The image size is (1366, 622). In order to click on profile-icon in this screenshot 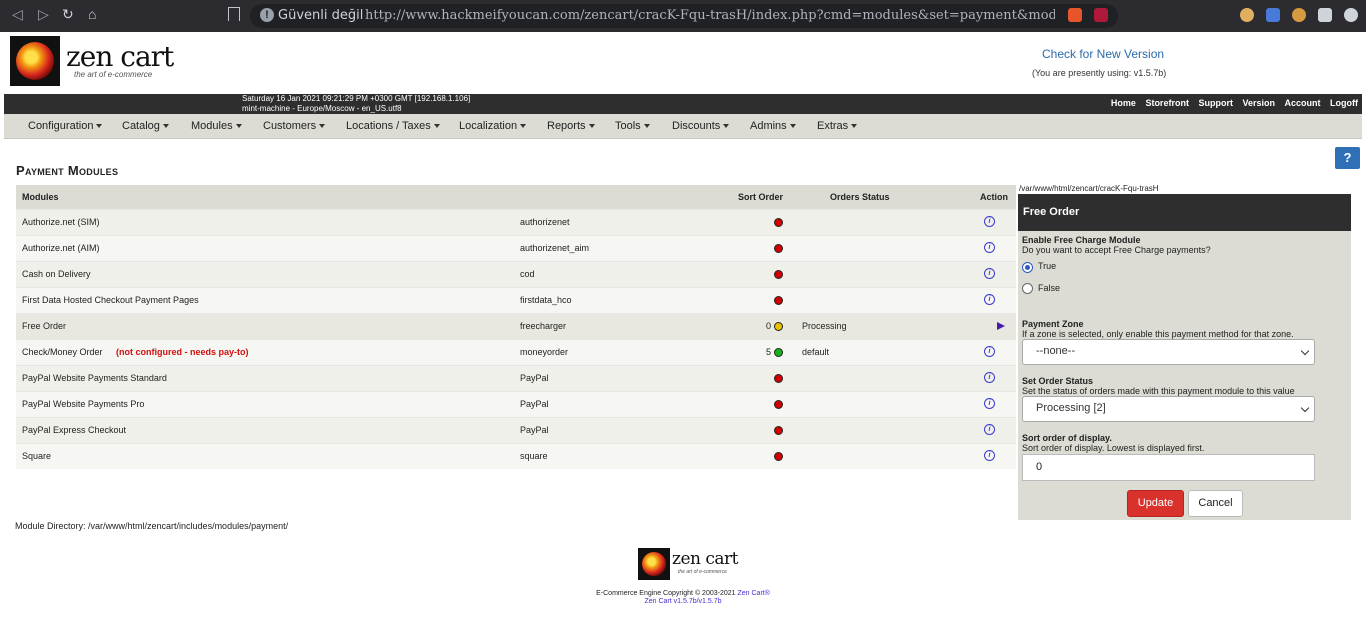, I will do `click(1351, 15)`.